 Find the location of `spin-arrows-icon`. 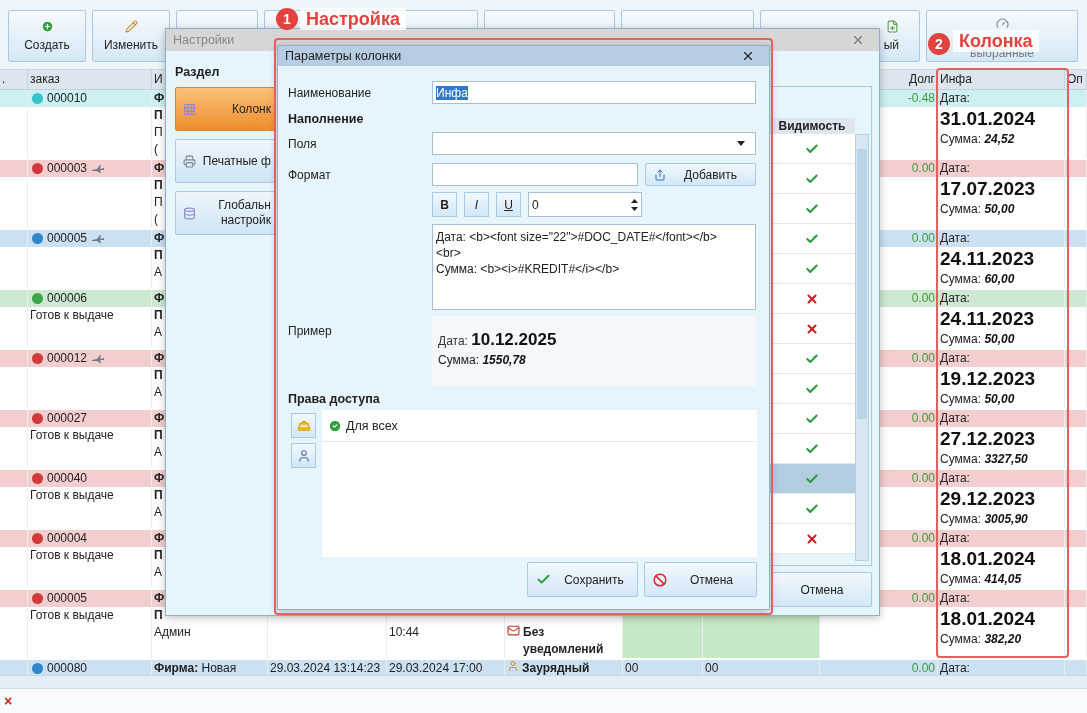

spin-arrows-icon is located at coordinates (634, 204).